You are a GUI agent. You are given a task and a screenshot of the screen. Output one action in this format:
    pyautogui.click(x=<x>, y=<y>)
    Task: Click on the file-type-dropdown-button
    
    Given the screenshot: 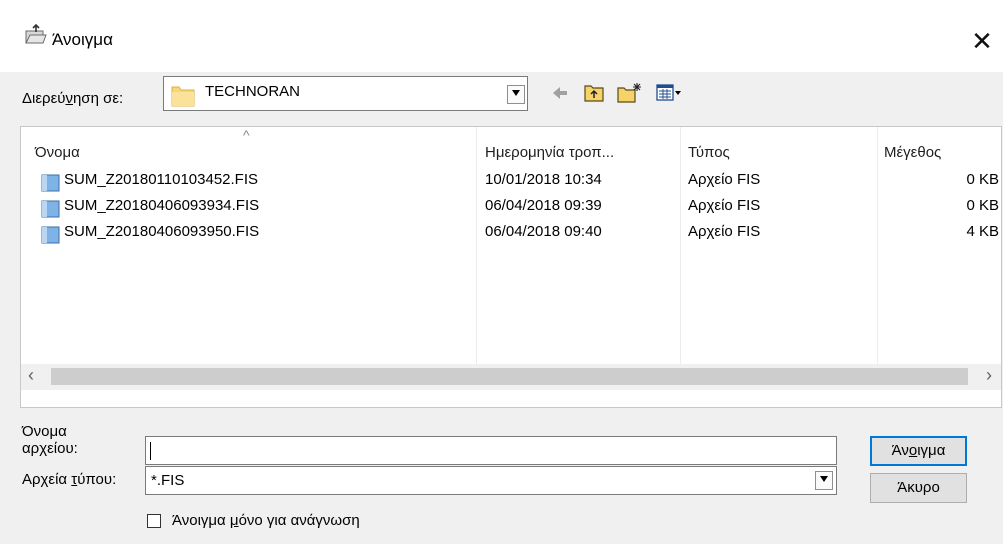 What is the action you would take?
    pyautogui.click(x=824, y=480)
    